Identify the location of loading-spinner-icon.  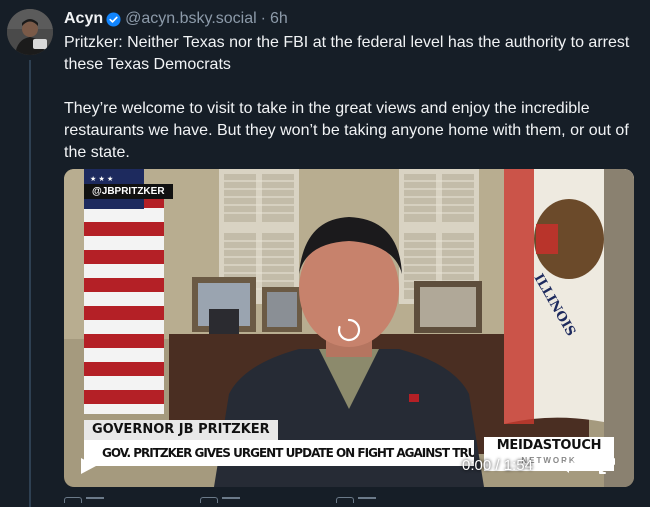
(349, 330).